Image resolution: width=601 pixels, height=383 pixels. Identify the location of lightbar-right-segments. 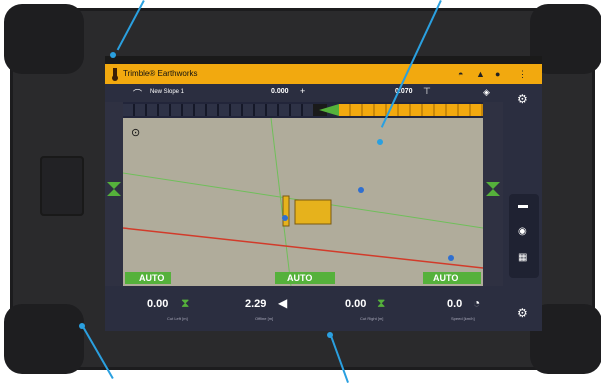
(411, 110).